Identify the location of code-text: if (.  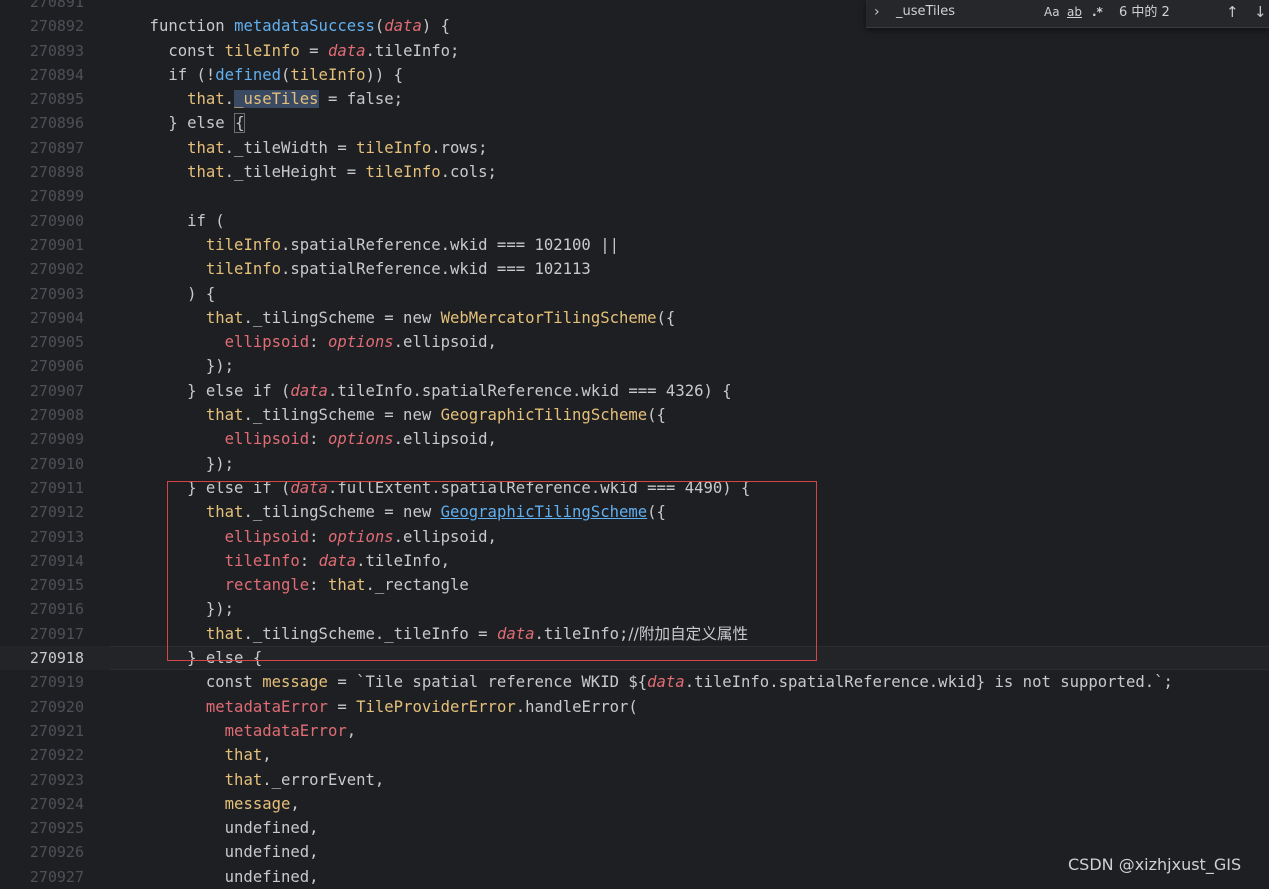
(168, 221).